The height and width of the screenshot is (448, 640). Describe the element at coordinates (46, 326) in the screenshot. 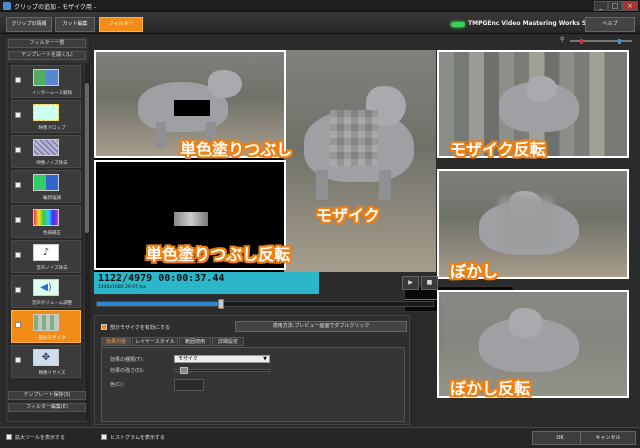

I see `filter-item-mosaic: 部分モザイク` at that location.